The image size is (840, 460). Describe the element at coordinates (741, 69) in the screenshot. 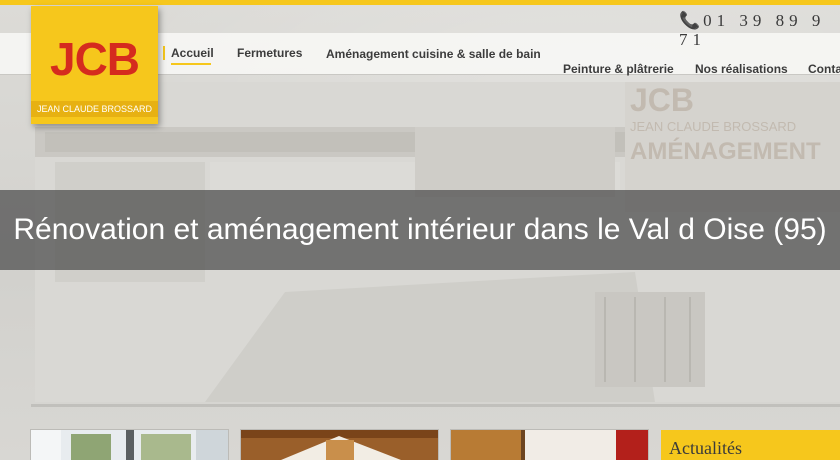

I see `nav-item-realisations: Nos réalisations` at that location.